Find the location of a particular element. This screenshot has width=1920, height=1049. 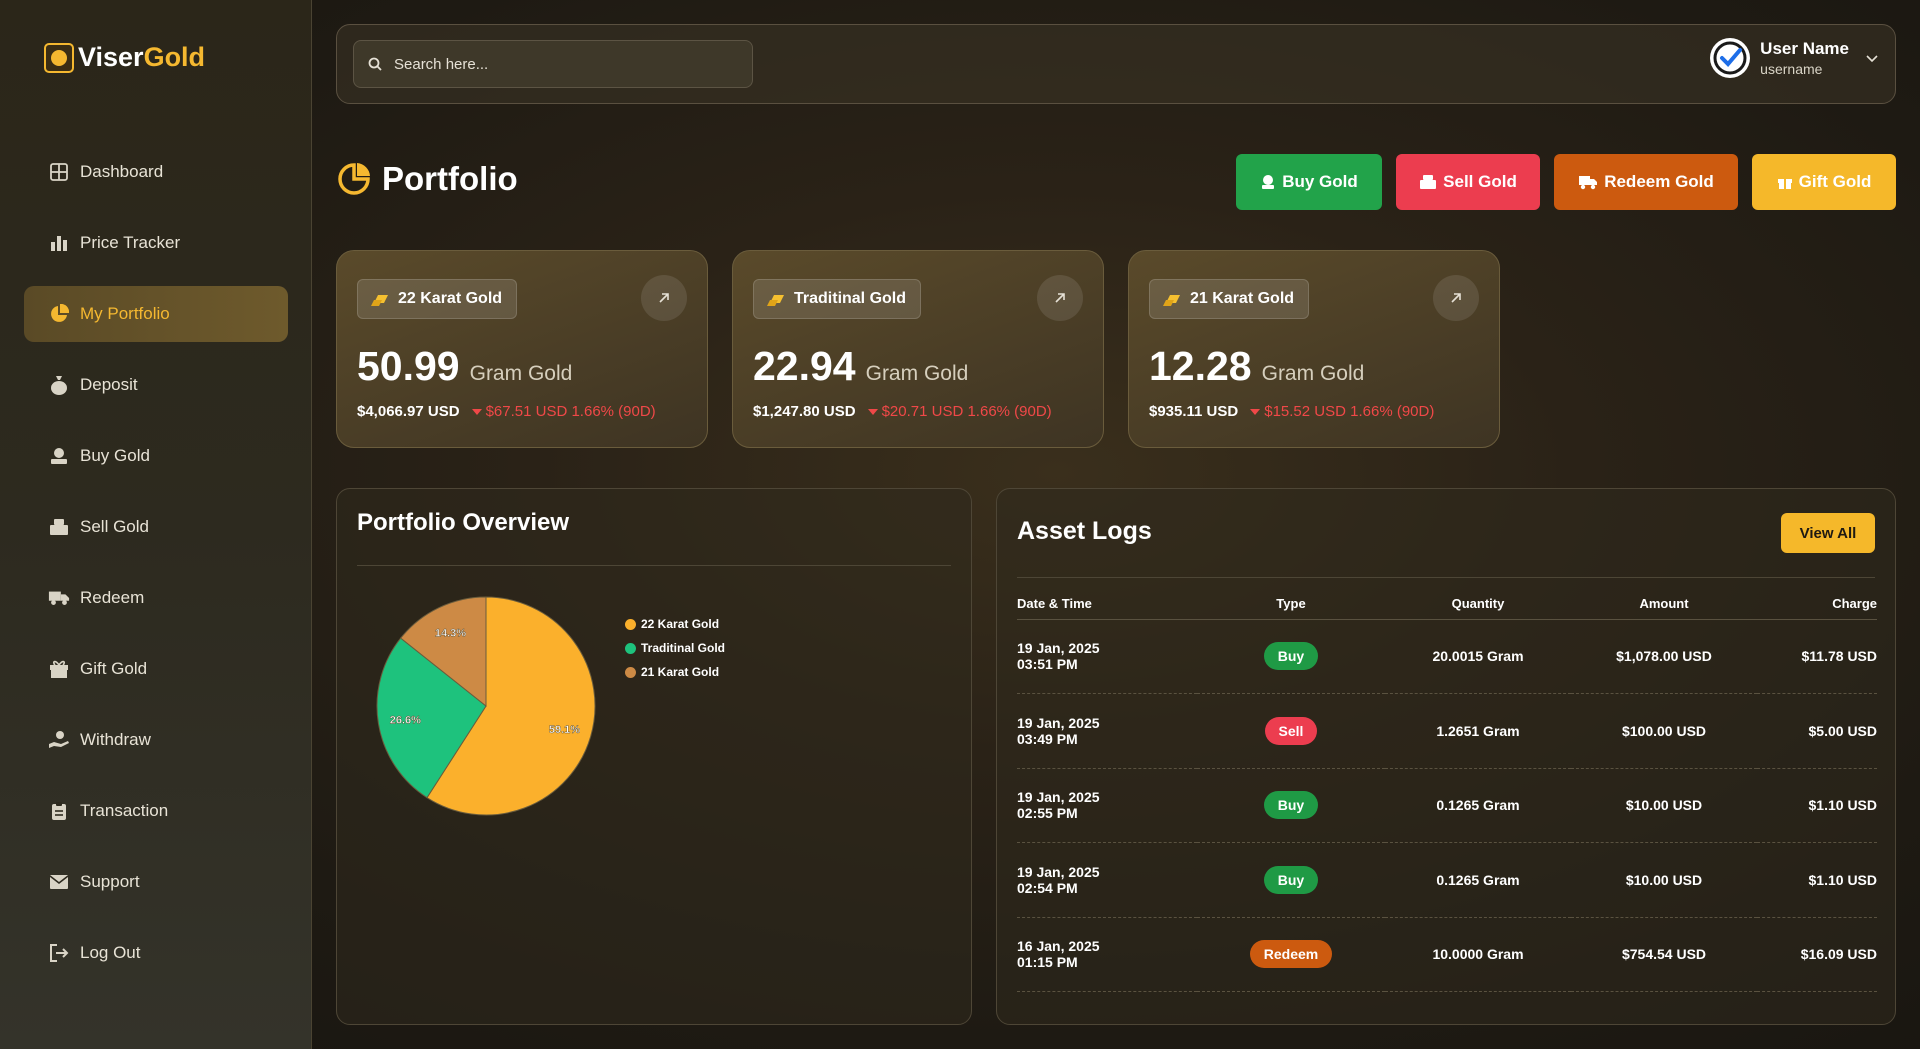

type-cell: Redeem is located at coordinates (1291, 954).